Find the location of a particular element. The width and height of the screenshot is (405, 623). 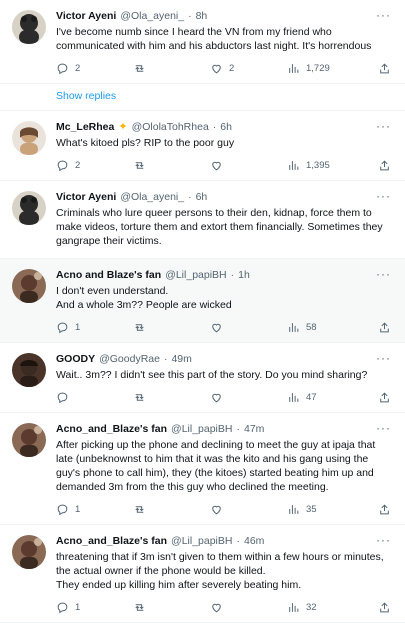

display-name: Mc_LeRhea is located at coordinates (85, 127).